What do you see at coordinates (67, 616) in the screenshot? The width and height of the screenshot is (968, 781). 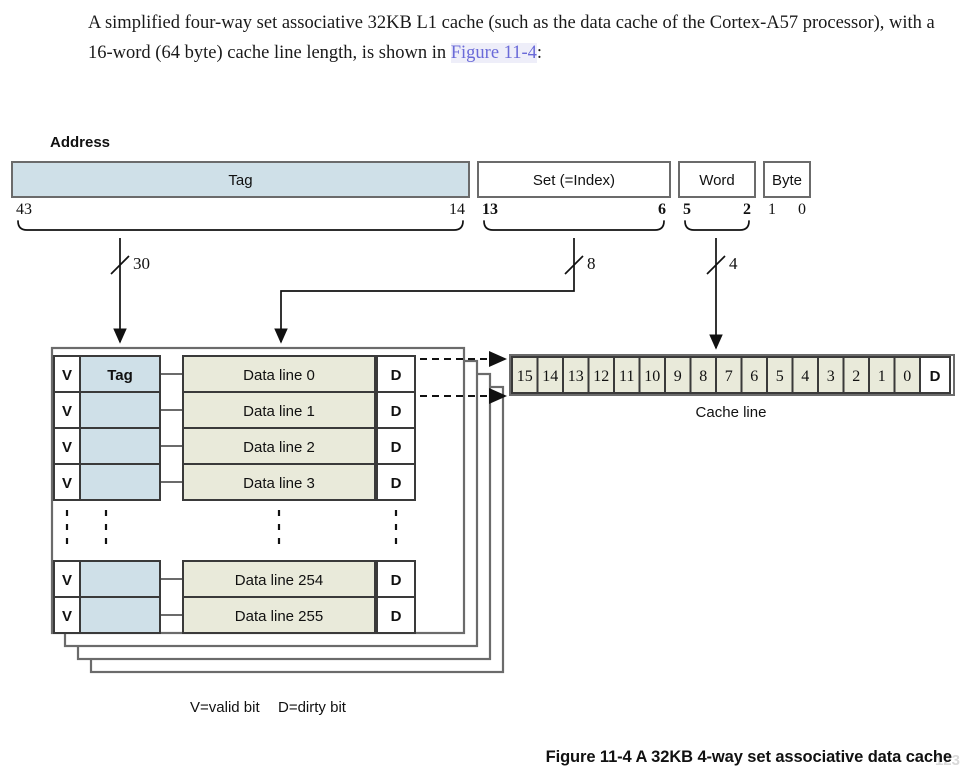 I see `valid-bit-label-5: V` at bounding box center [67, 616].